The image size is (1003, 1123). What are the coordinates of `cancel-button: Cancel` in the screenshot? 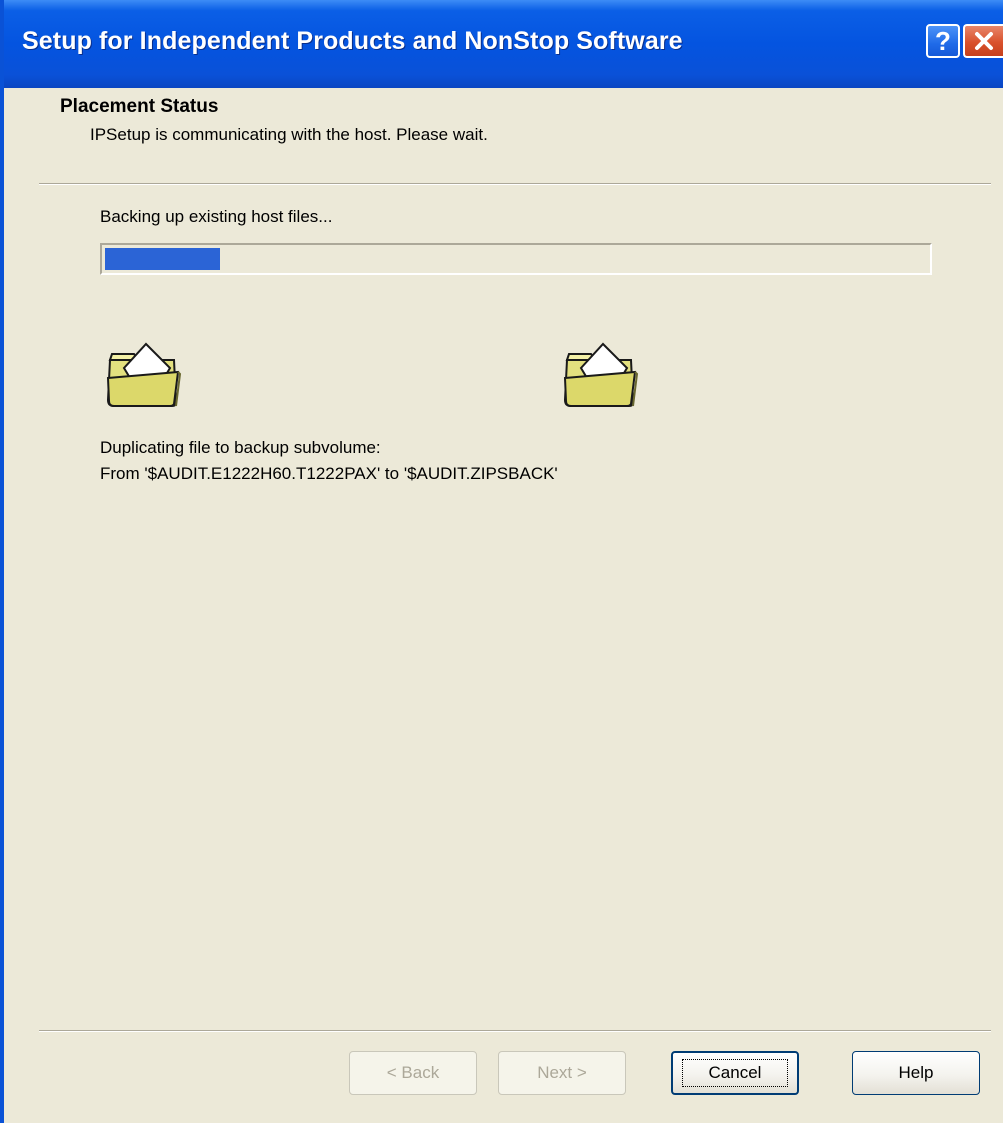 It's located at (735, 1073).